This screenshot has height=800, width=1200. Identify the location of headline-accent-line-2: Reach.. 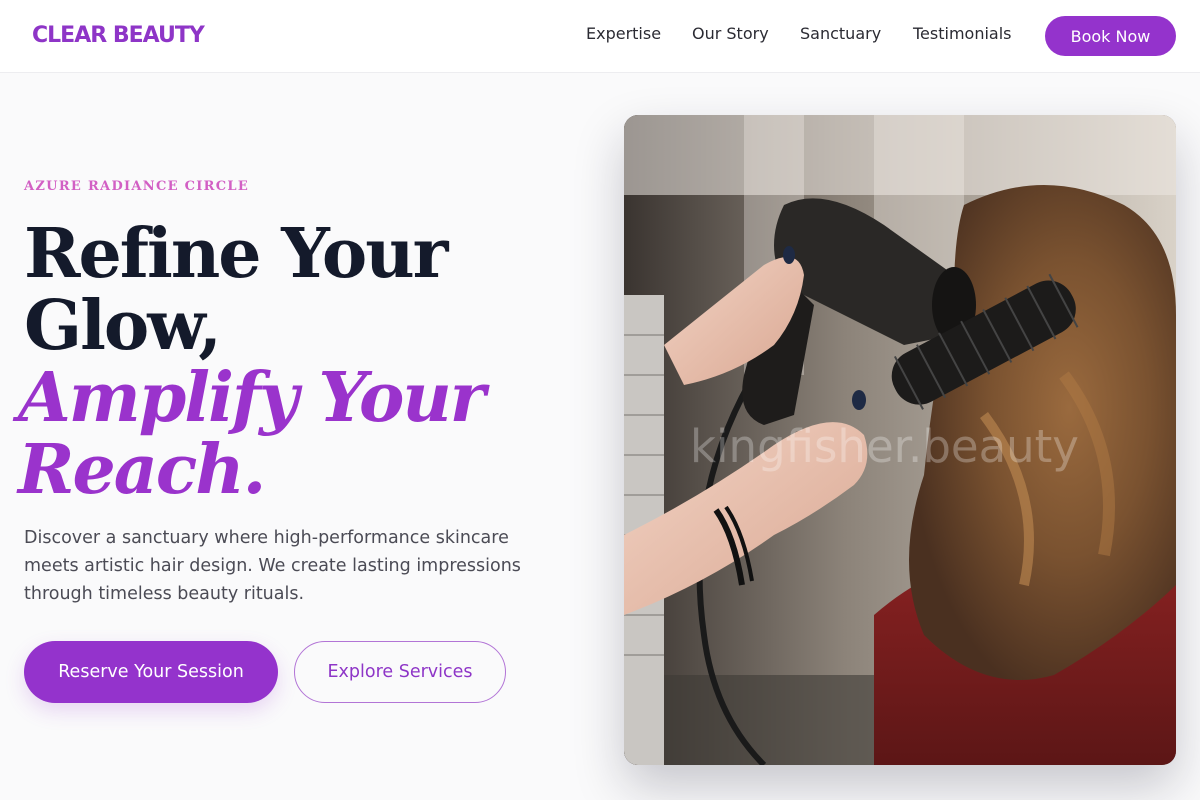
(142, 470).